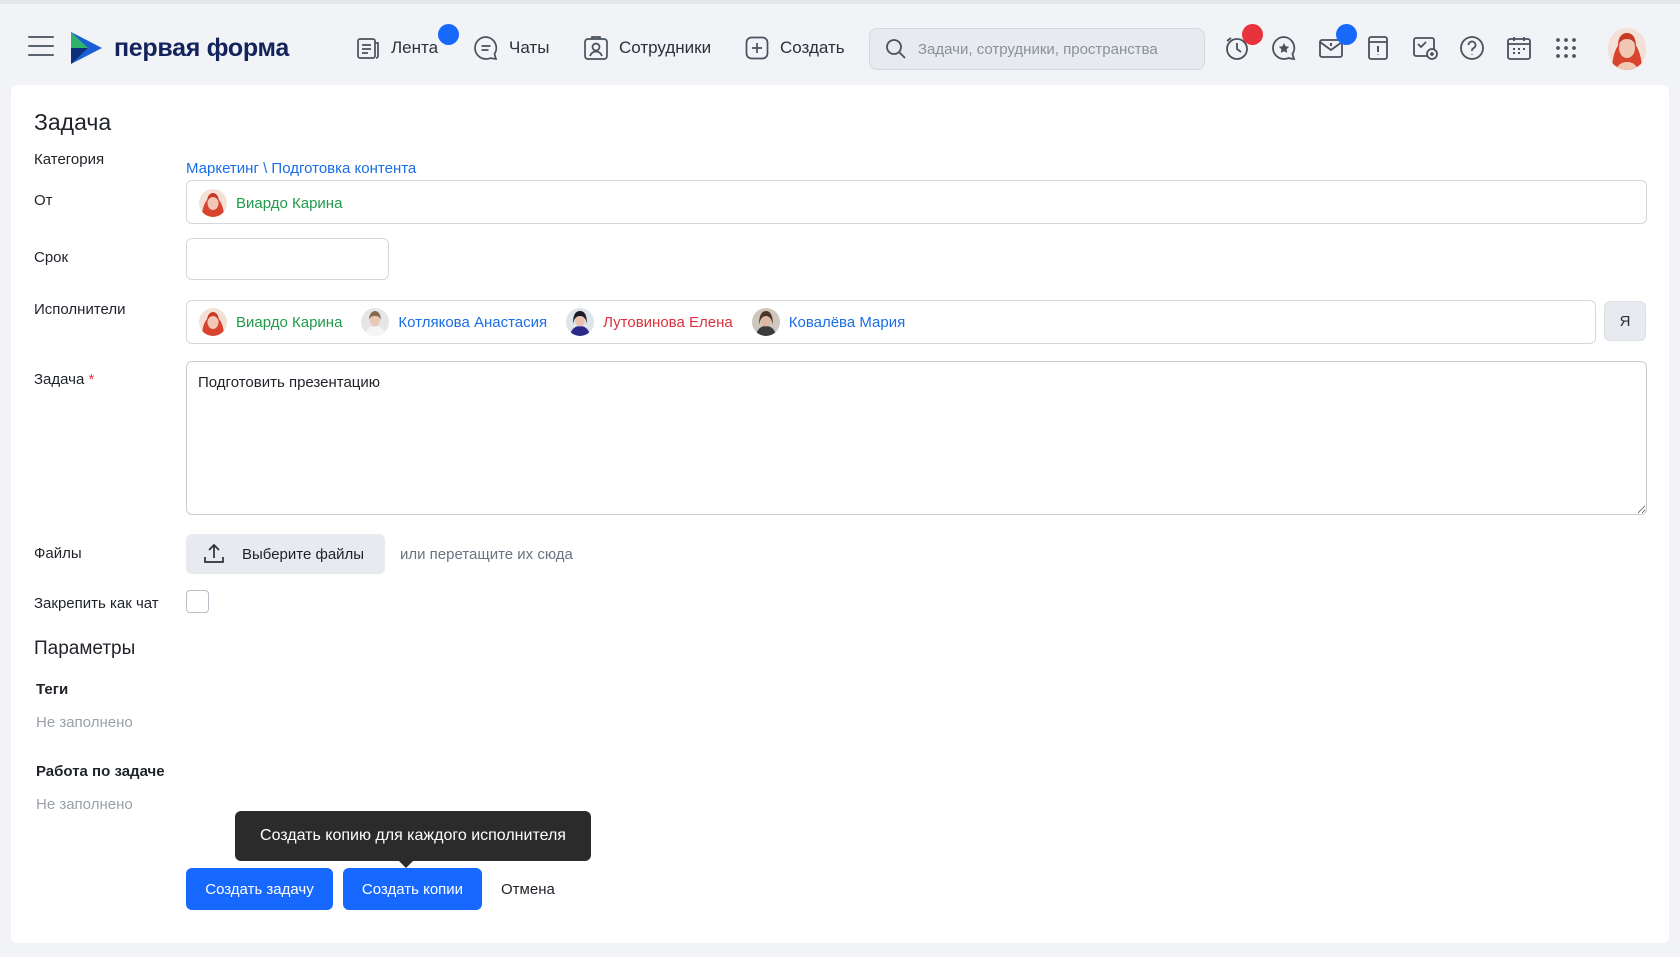 This screenshot has height=957, width=1680. Describe the element at coordinates (757, 48) in the screenshot. I see `plus-icon` at that location.